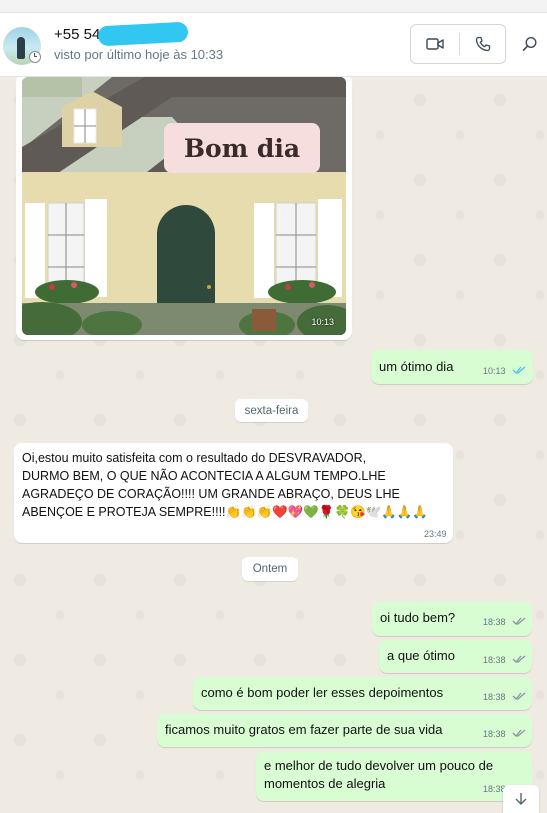  Describe the element at coordinates (35, 57) in the screenshot. I see `status-clock-icon` at that location.